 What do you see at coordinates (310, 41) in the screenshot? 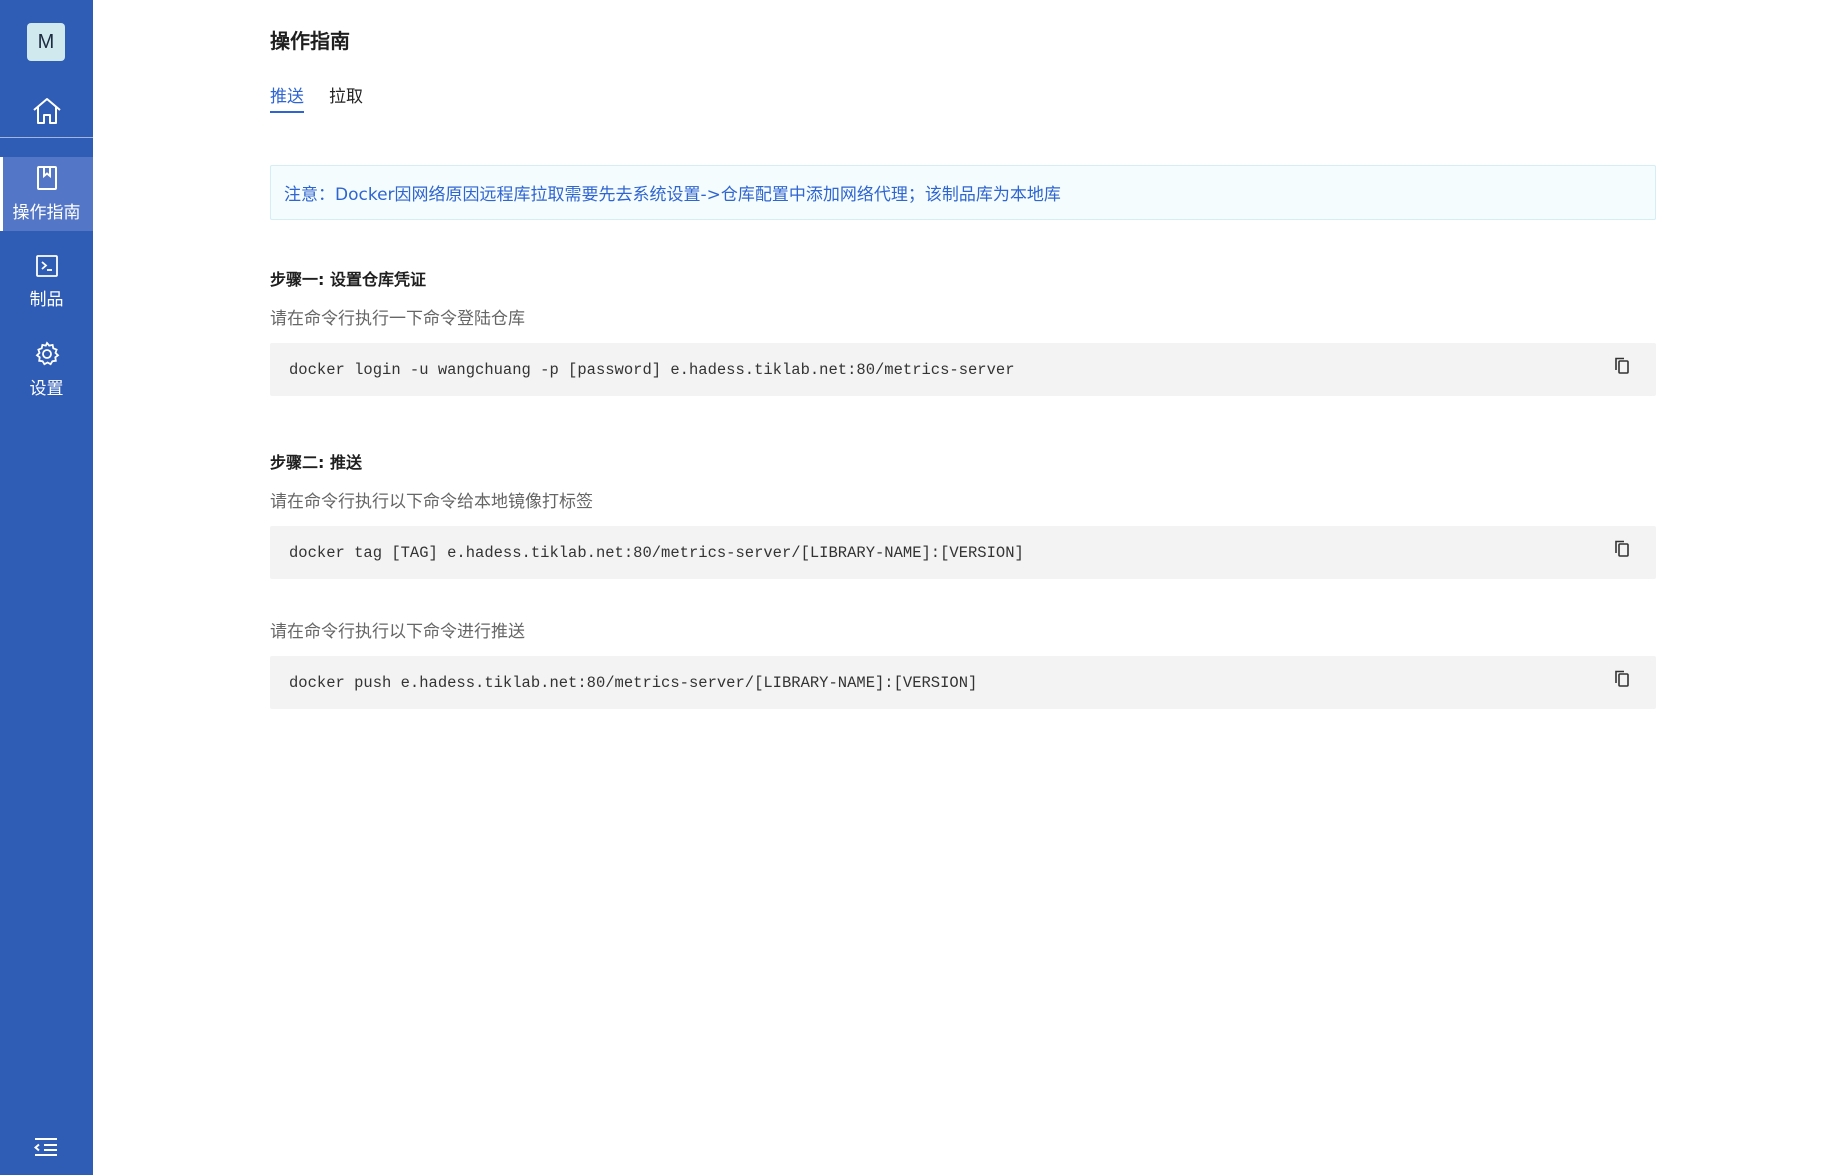
I see `page-title: 操作指南` at bounding box center [310, 41].